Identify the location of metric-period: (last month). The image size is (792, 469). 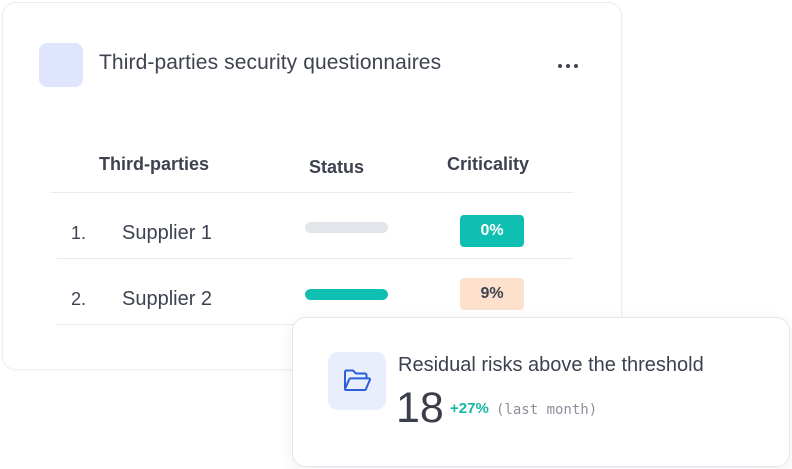
(547, 410).